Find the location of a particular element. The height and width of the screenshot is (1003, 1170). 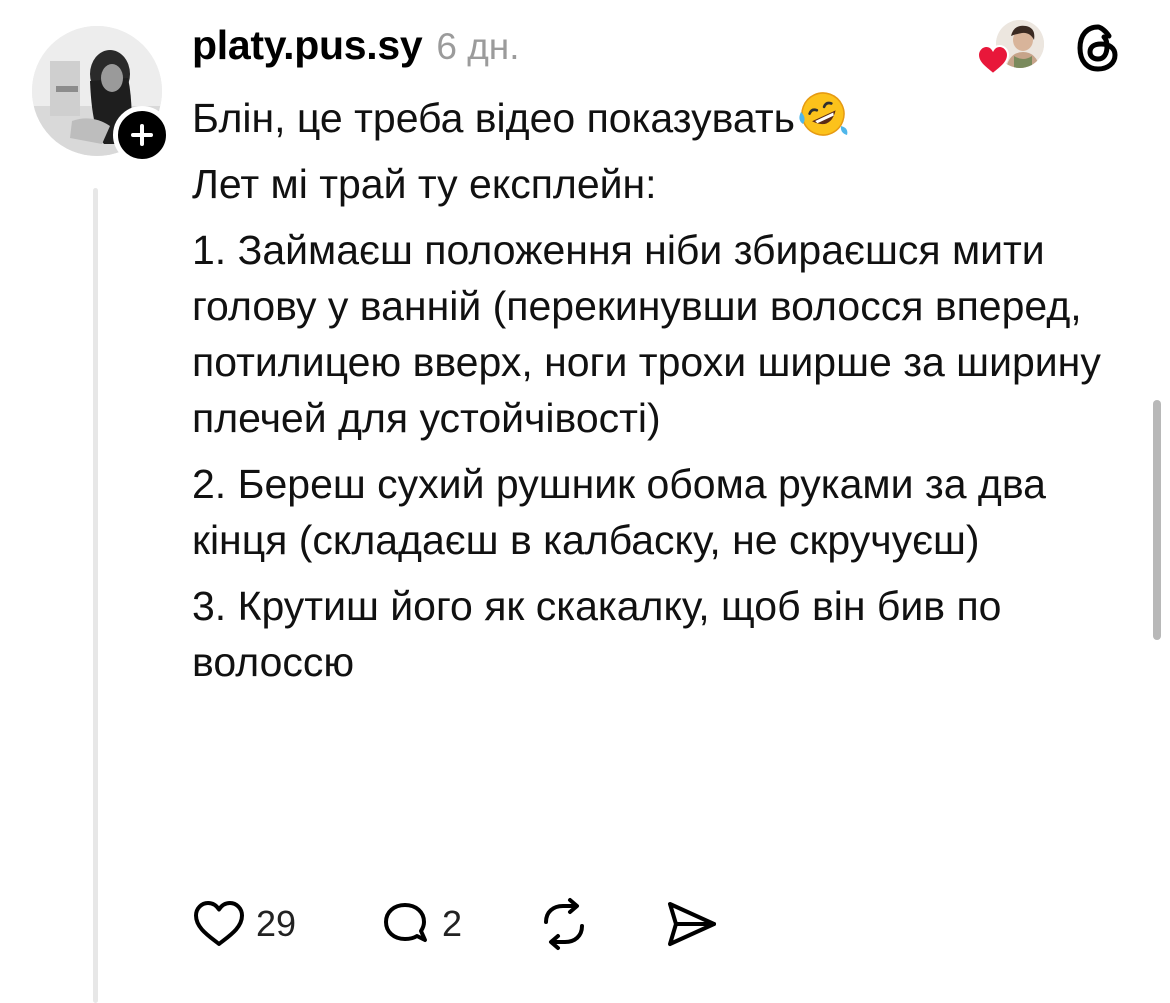

reply-count: 2 is located at coordinates (452, 923).